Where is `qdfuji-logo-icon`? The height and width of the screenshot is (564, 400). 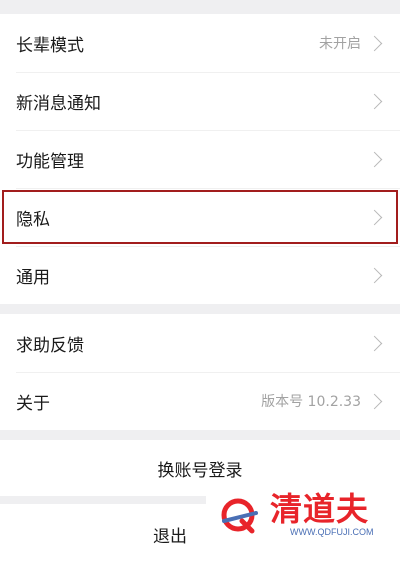 qdfuji-logo-icon is located at coordinates (239, 516).